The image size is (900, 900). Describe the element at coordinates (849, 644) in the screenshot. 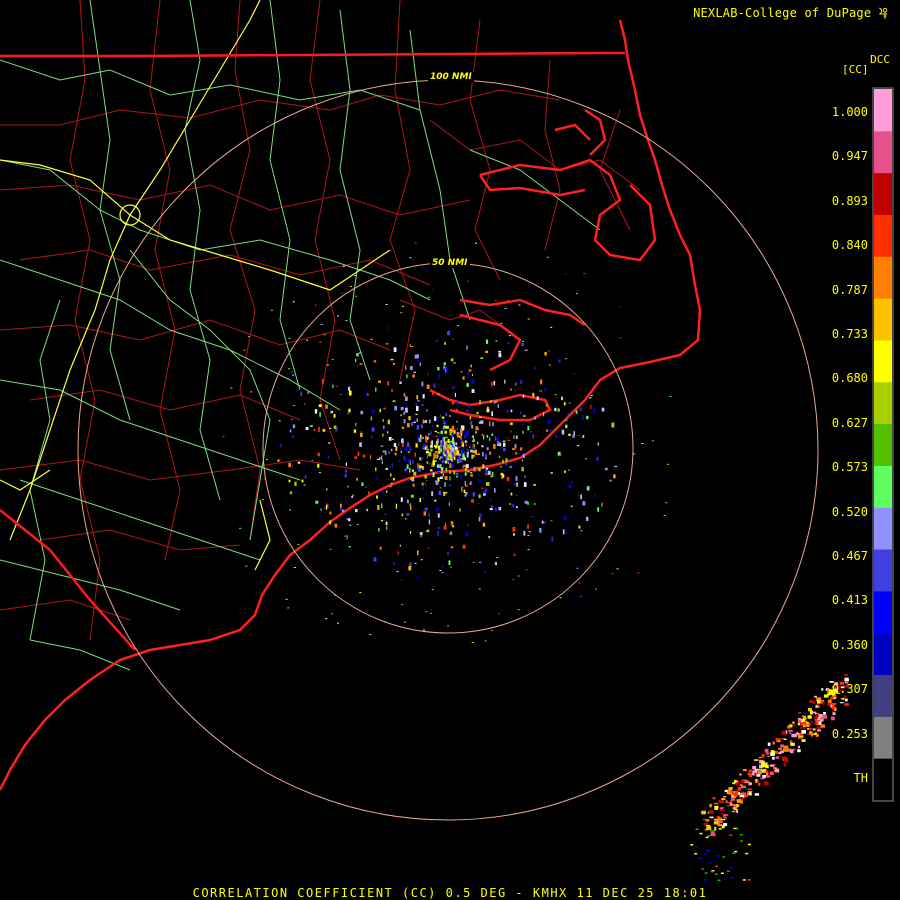

I see `color-scale-label: 0.360` at that location.